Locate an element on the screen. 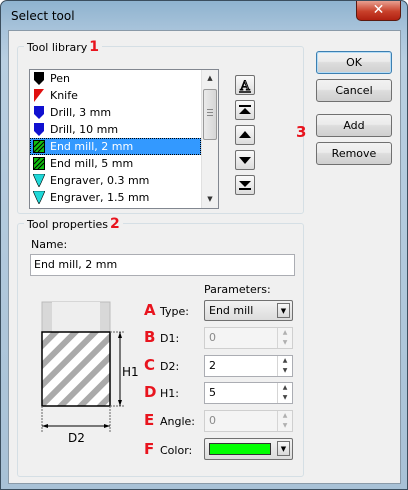 The height and width of the screenshot is (490, 408). d1-value: 0 is located at coordinates (212, 337).